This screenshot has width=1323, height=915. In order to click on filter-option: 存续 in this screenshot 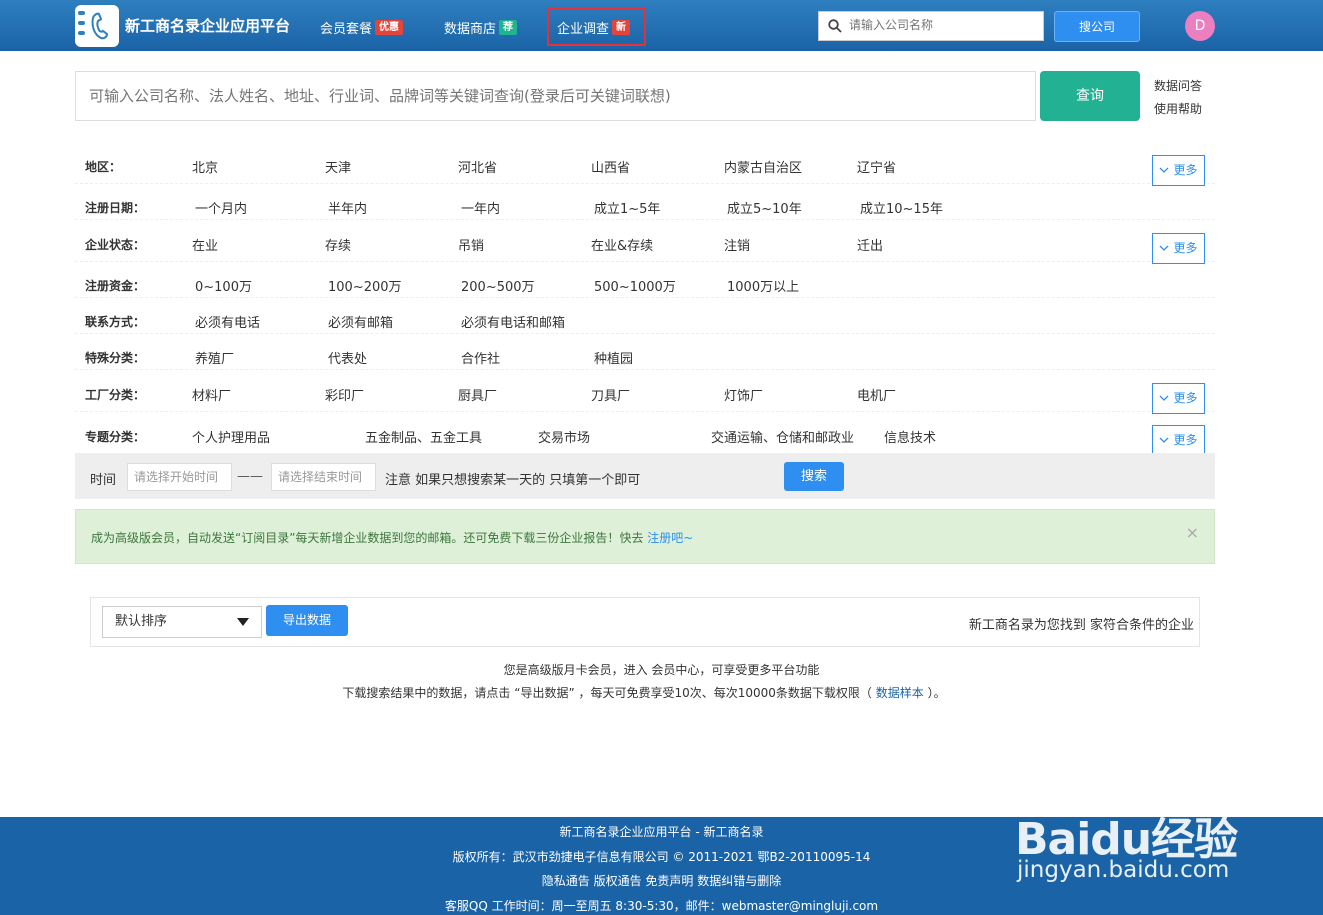, I will do `click(338, 244)`.